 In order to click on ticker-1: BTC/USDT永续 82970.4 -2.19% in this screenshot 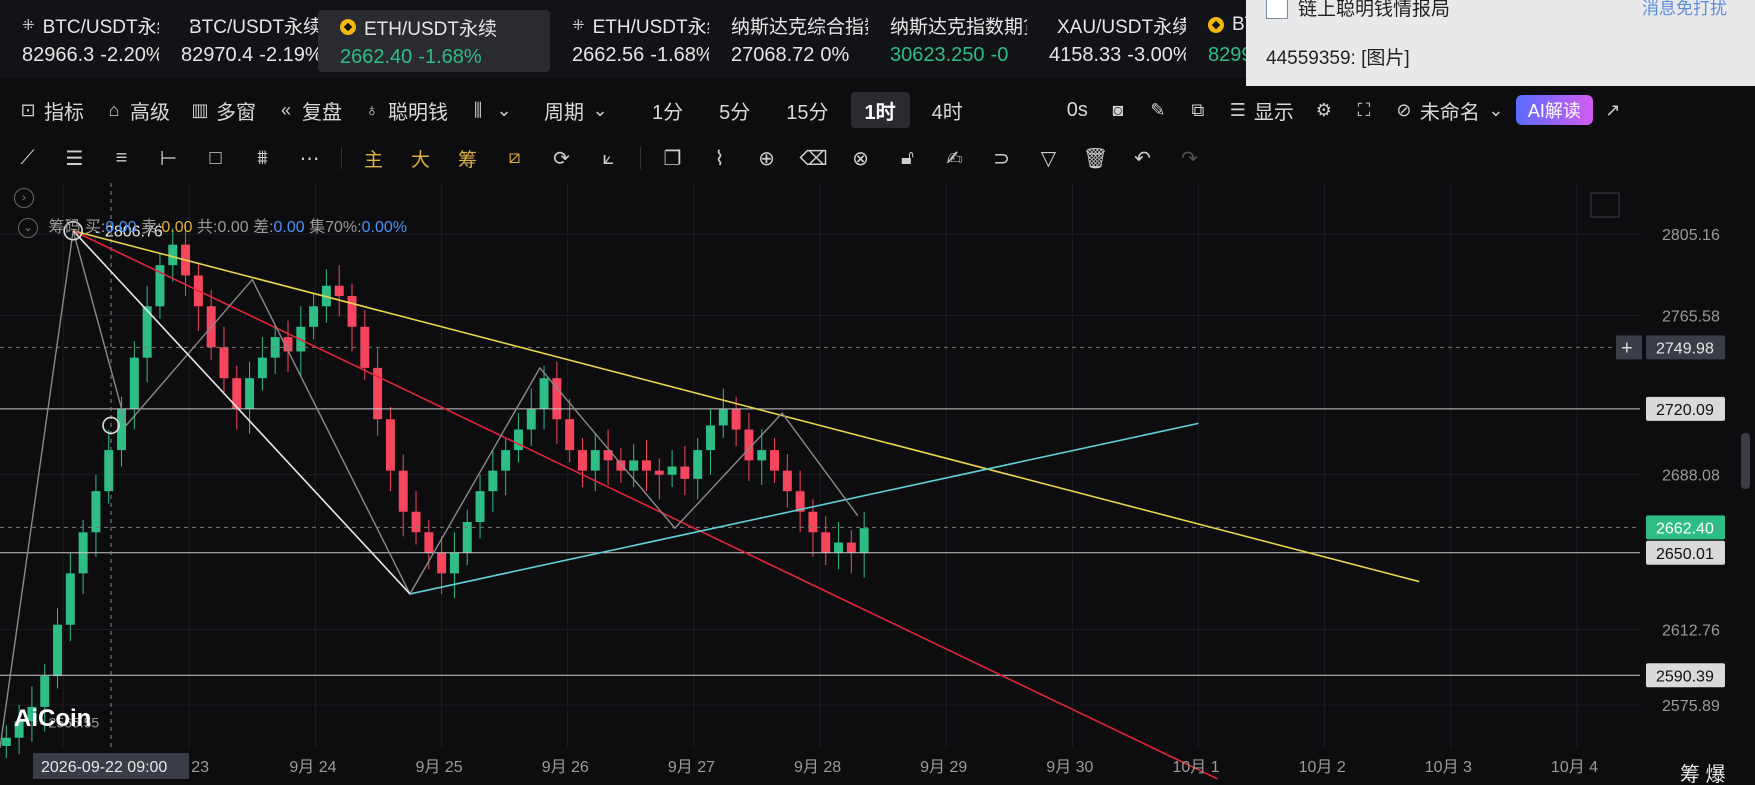, I will do `click(238, 39)`.